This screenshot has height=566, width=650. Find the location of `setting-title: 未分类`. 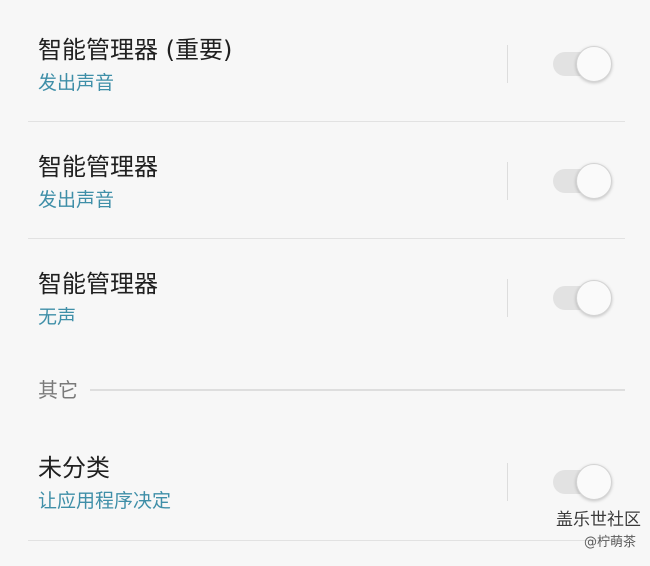

setting-title: 未分类 is located at coordinates (74, 468).